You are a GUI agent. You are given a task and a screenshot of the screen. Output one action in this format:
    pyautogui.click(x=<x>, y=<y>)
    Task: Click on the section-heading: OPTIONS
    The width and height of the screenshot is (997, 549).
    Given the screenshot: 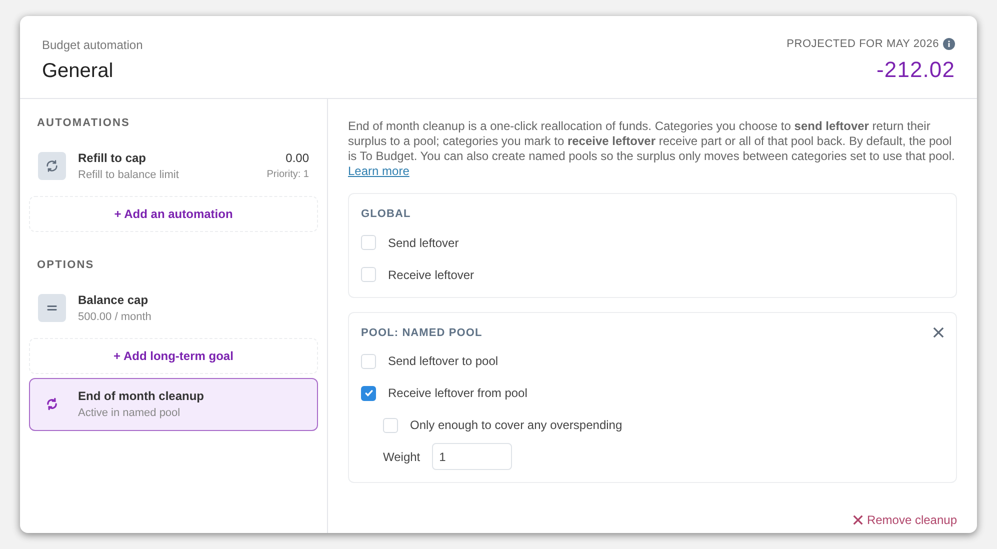 What is the action you would take?
    pyautogui.click(x=66, y=265)
    